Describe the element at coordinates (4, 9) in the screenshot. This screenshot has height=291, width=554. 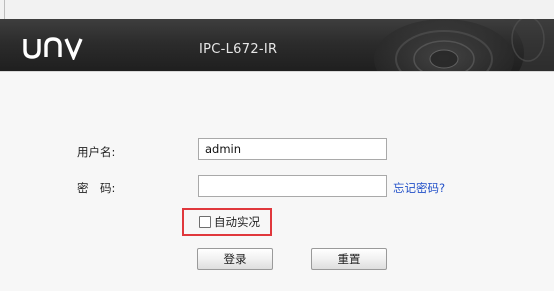
I see `window-edge` at that location.